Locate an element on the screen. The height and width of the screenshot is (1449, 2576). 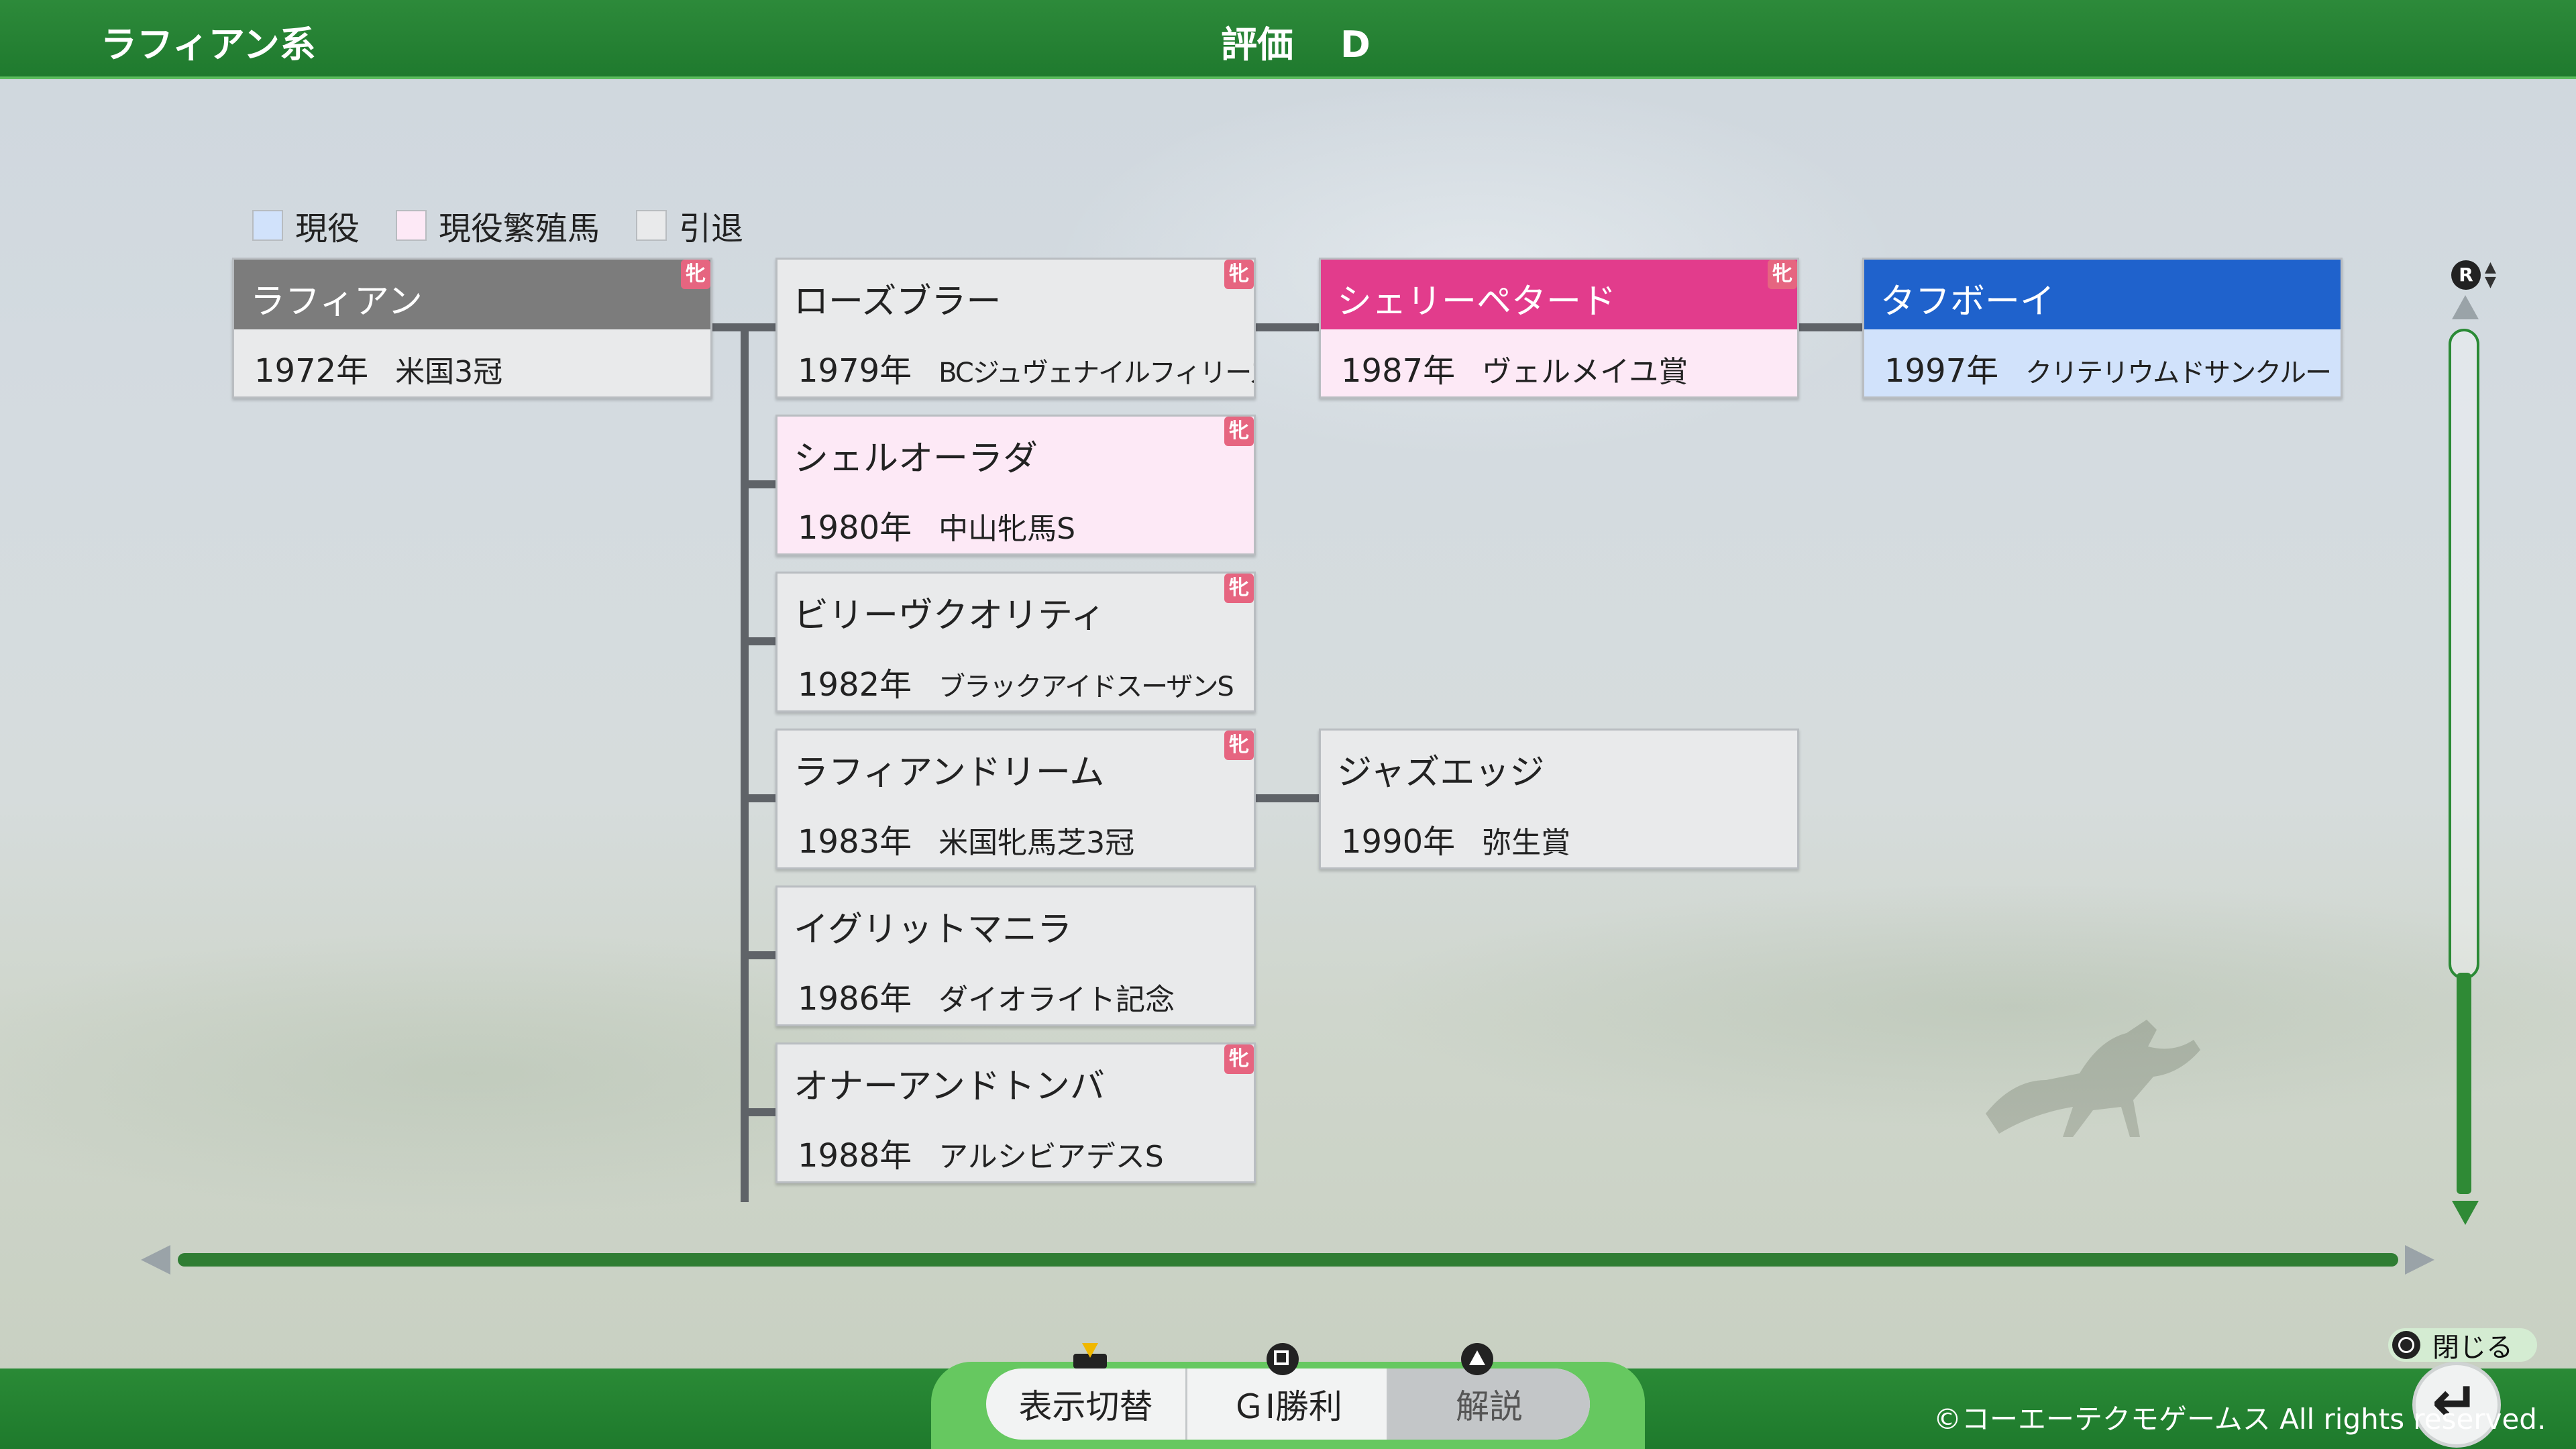
horse-info: 1972年 米国3冠 is located at coordinates (472, 363).